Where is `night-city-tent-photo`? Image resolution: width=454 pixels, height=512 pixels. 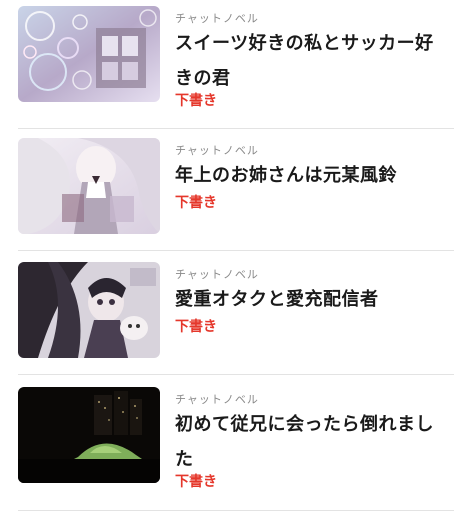
night-city-tent-photo is located at coordinates (89, 435).